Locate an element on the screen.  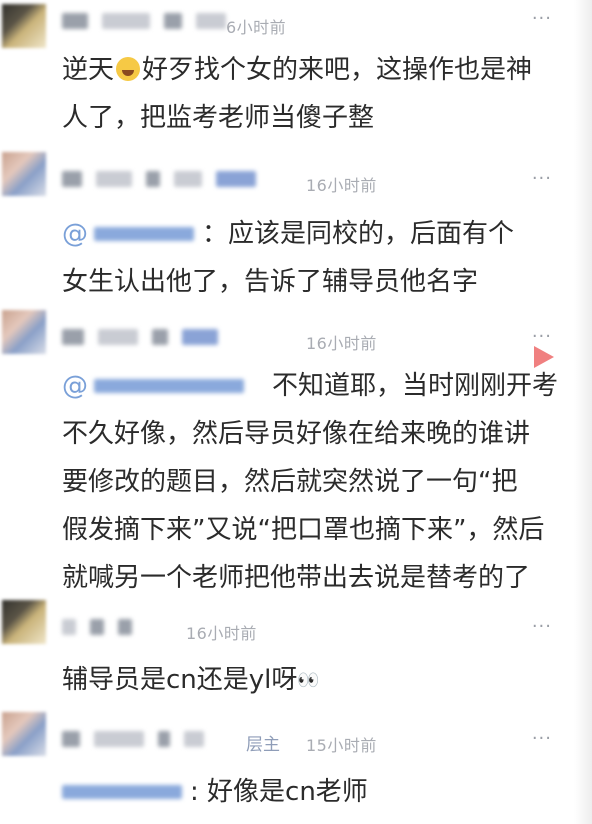
timestamp: 6小时前 is located at coordinates (256, 27).